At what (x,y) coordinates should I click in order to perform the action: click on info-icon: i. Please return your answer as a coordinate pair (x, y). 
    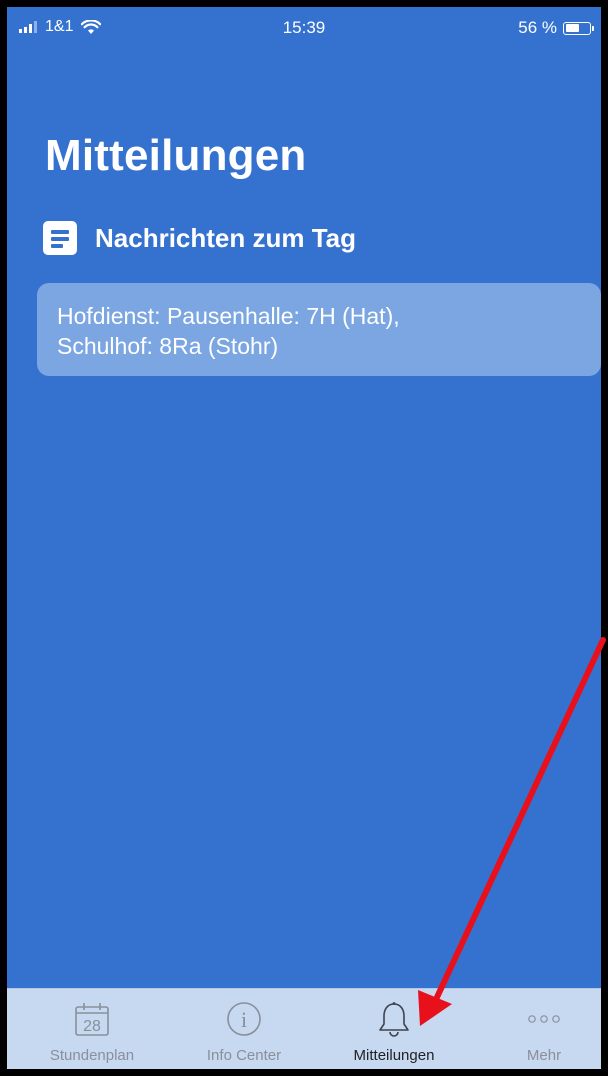
    Looking at the image, I should click on (244, 1019).